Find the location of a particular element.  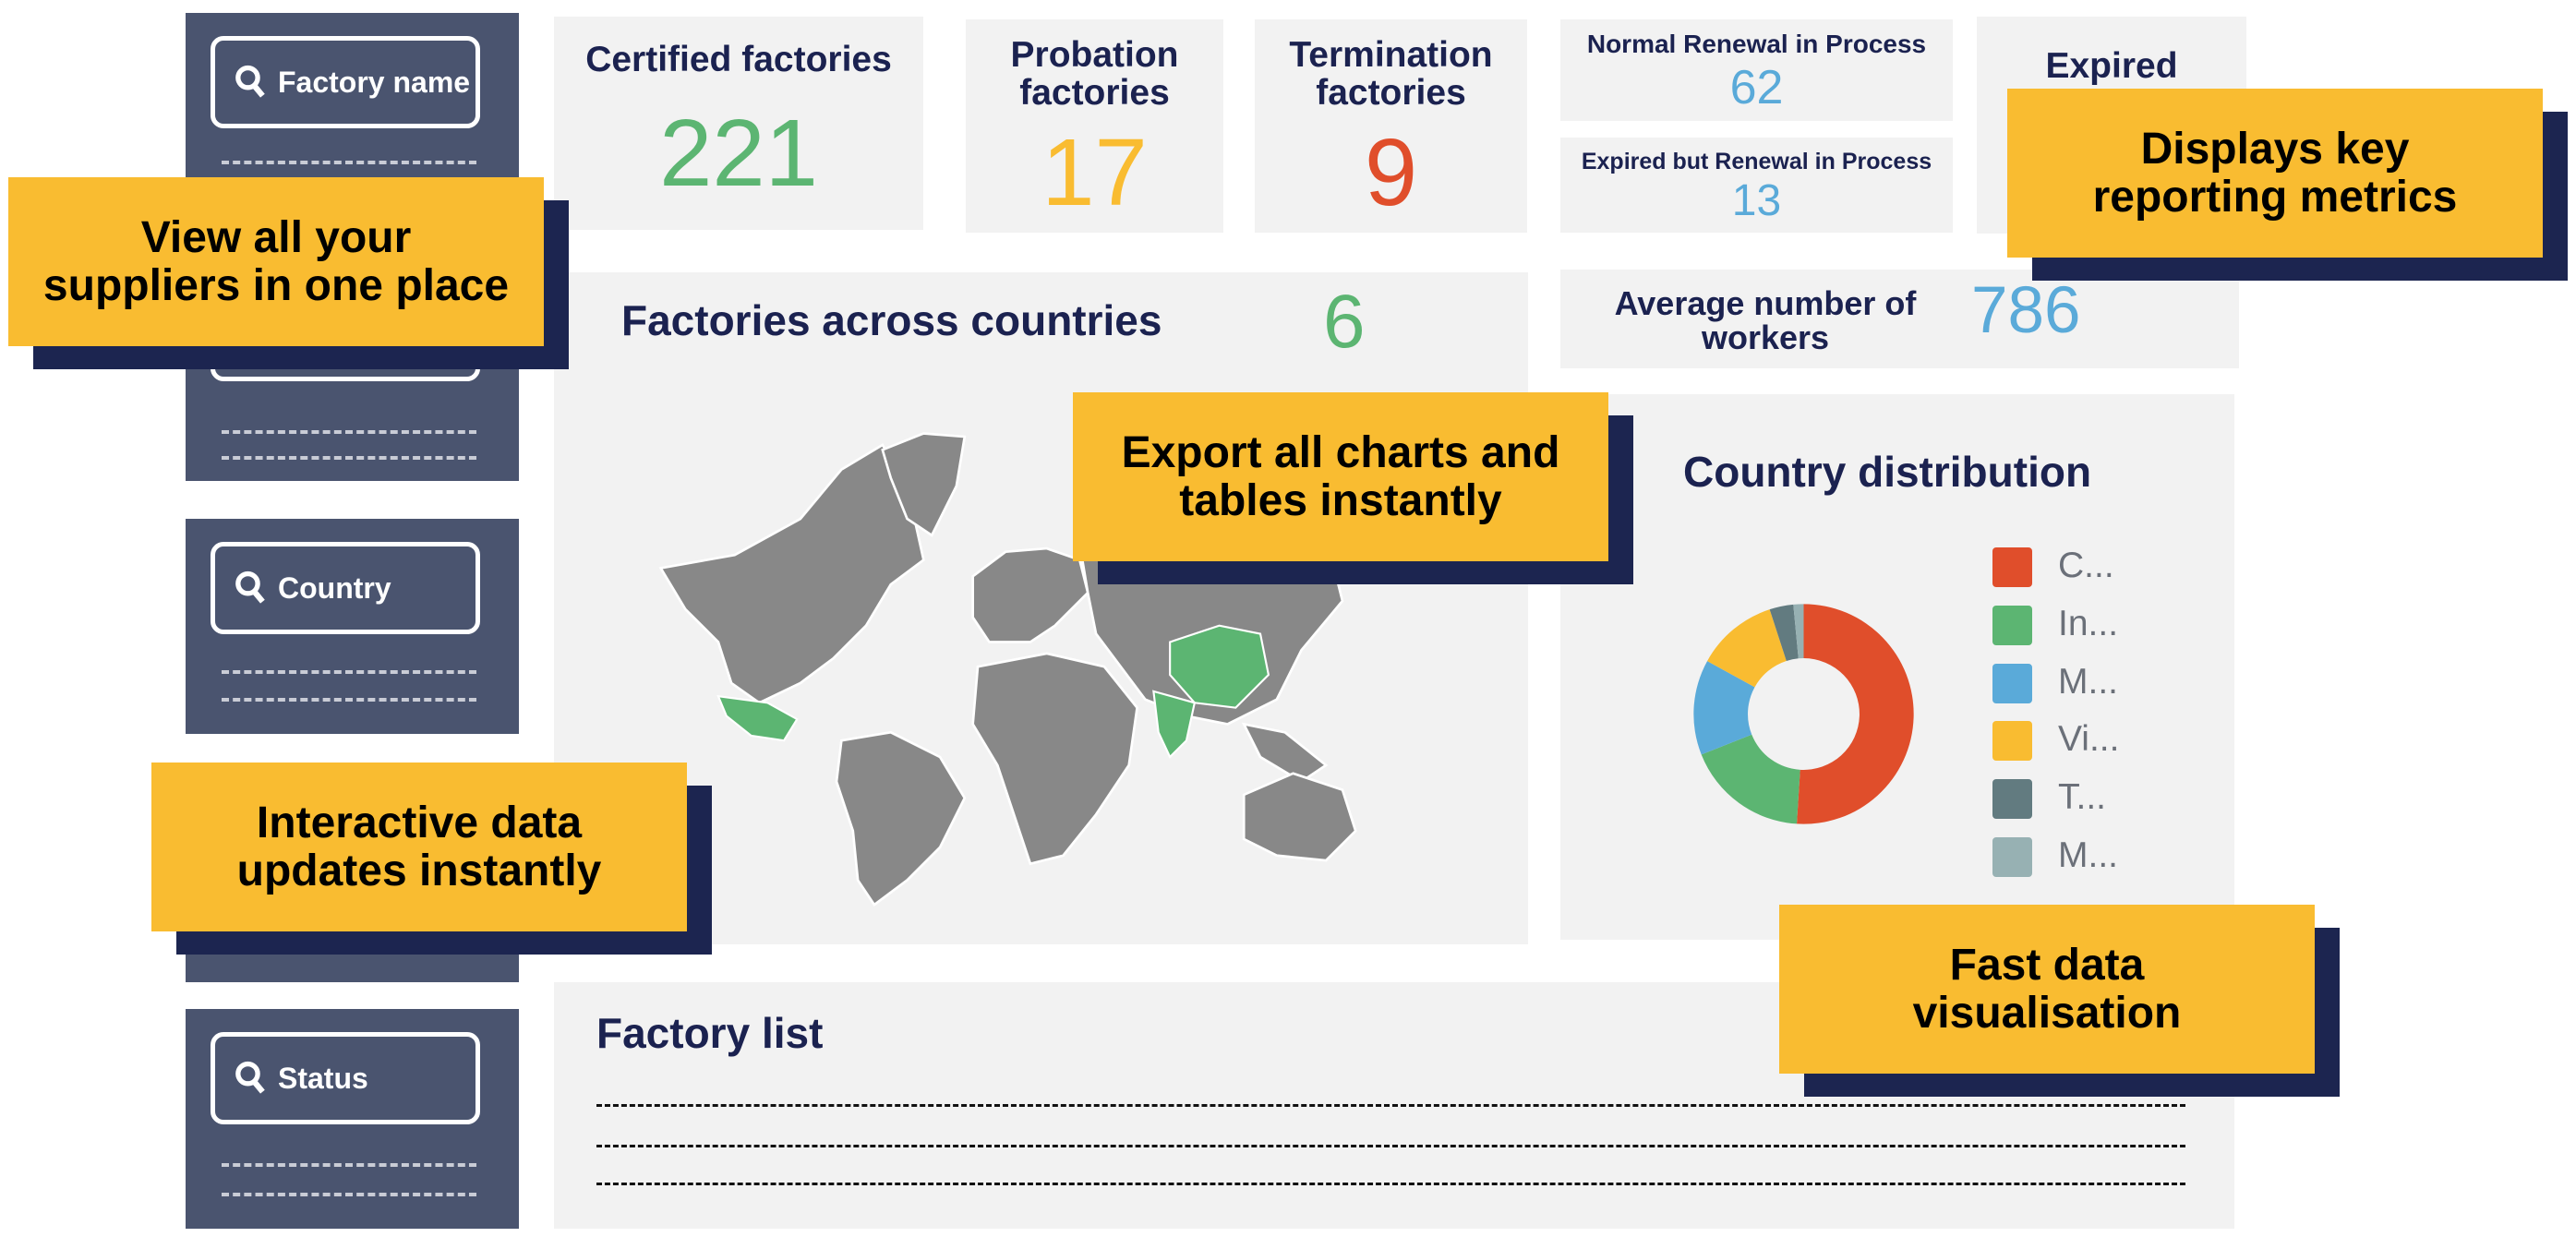

avg-workers-card: Average number of workers 786 is located at coordinates (1899, 319).